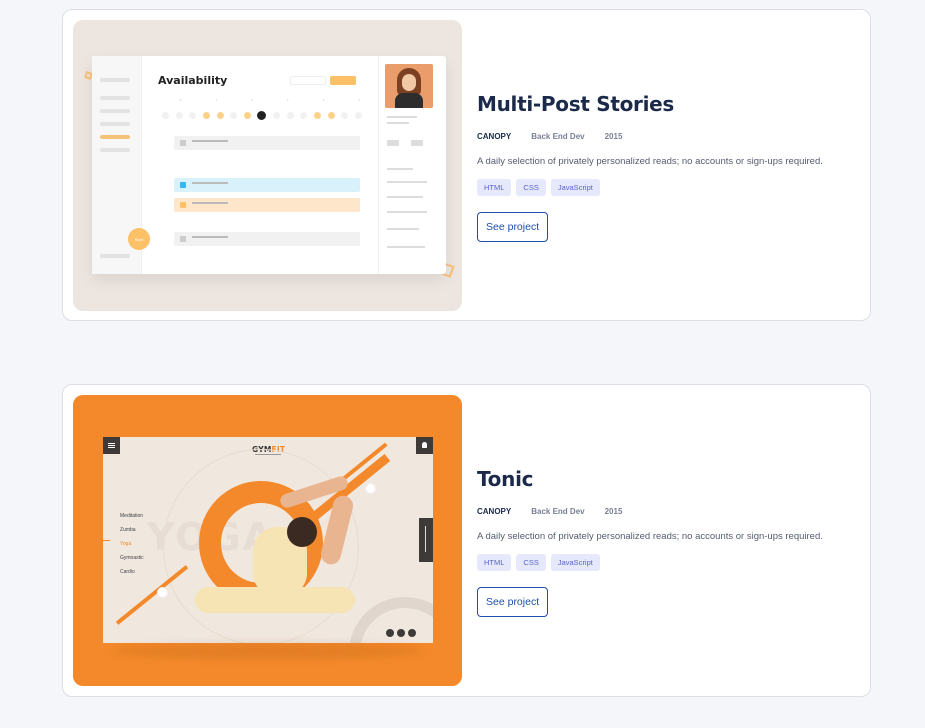 Image resolution: width=925 pixels, height=728 pixels. I want to click on social-links, so click(401, 633).